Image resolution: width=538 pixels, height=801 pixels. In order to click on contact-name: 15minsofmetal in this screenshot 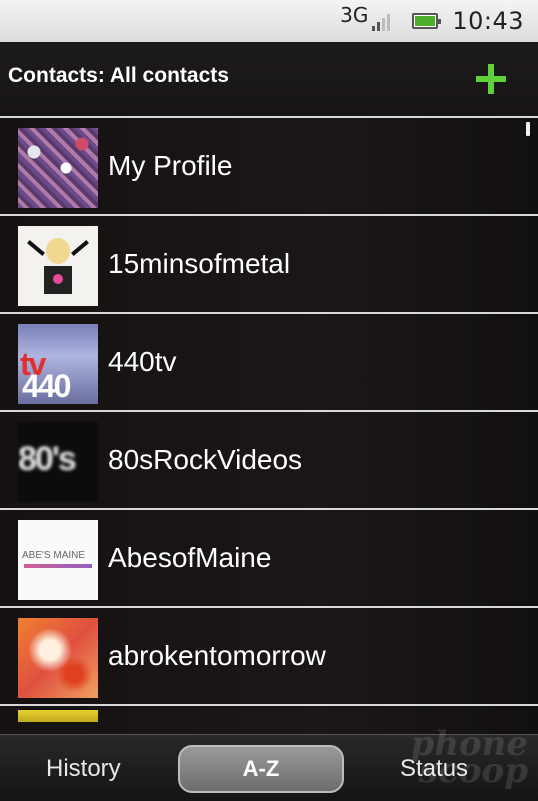, I will do `click(199, 263)`.